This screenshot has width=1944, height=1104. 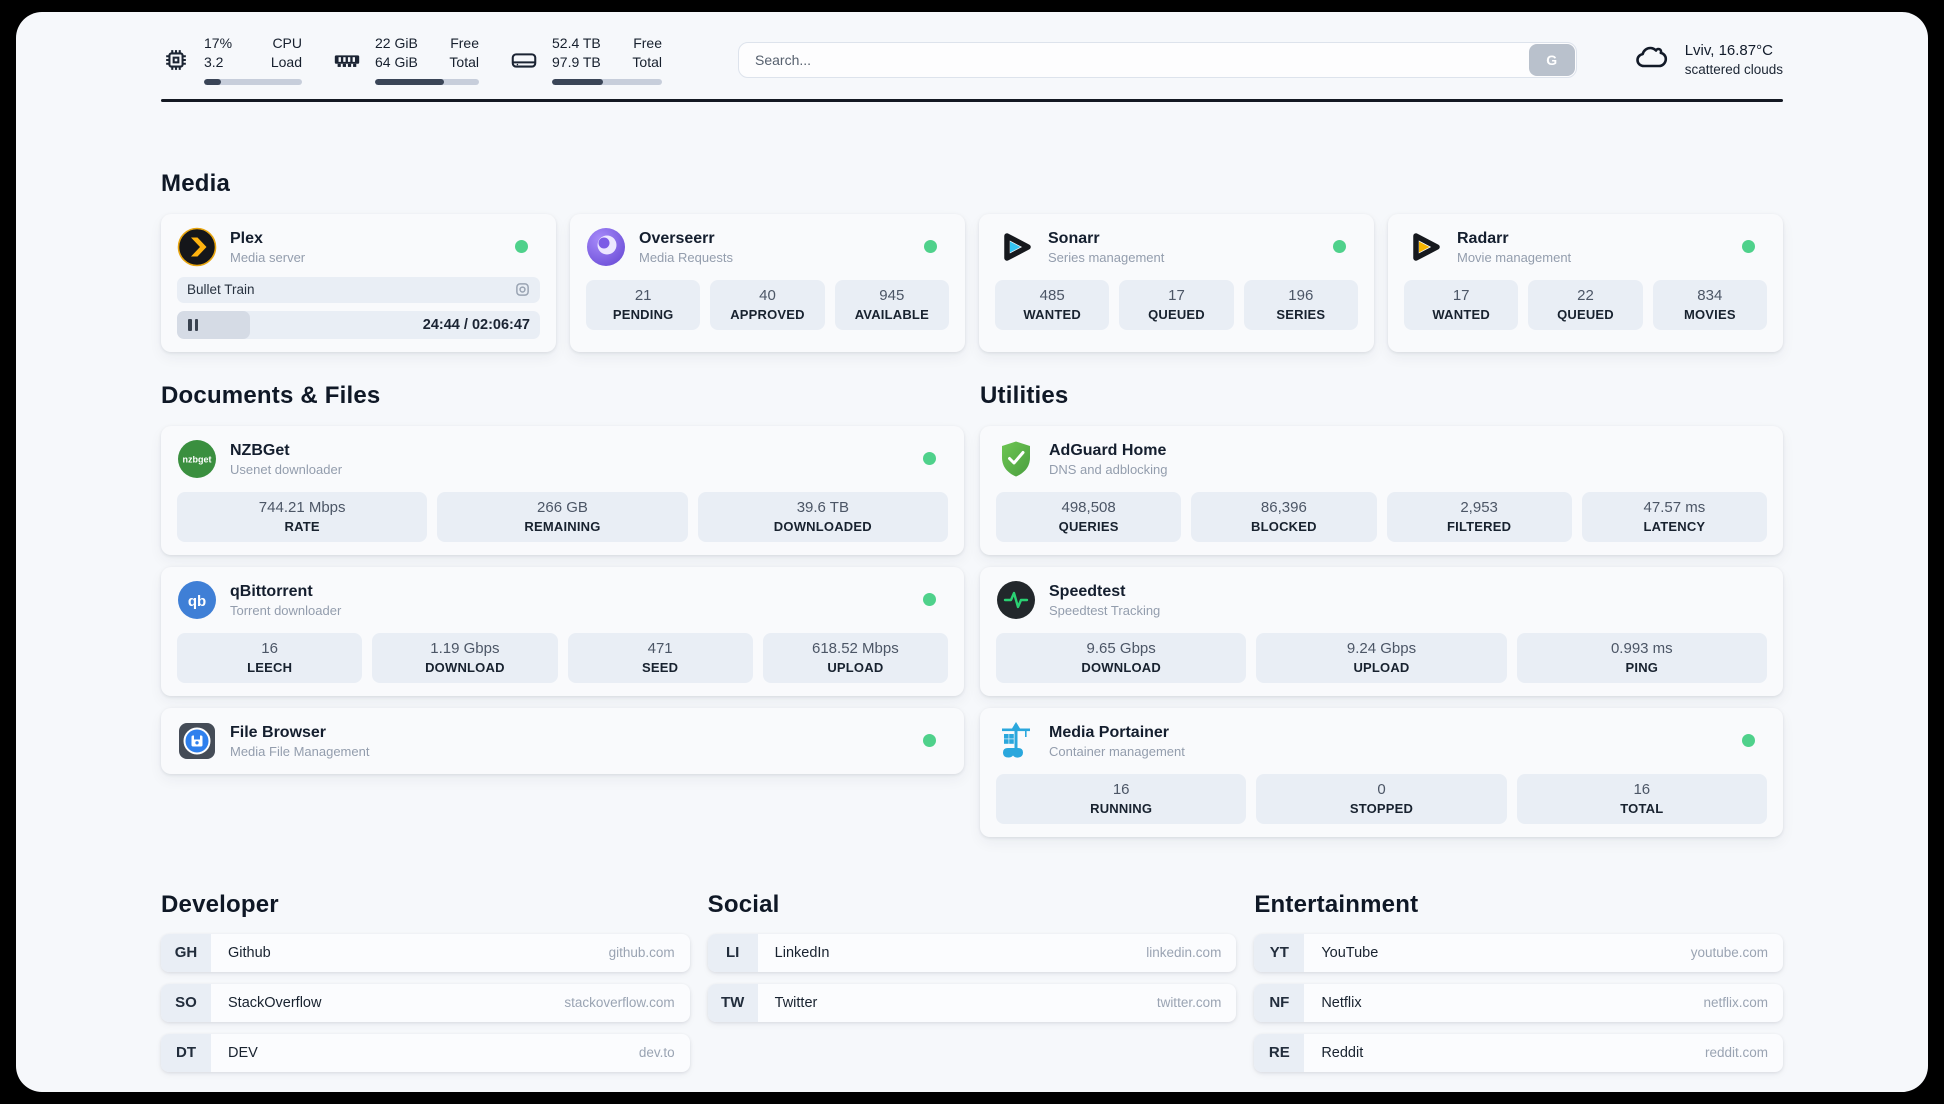 I want to click on bookmark-abbr: TW, so click(x=732, y=1002).